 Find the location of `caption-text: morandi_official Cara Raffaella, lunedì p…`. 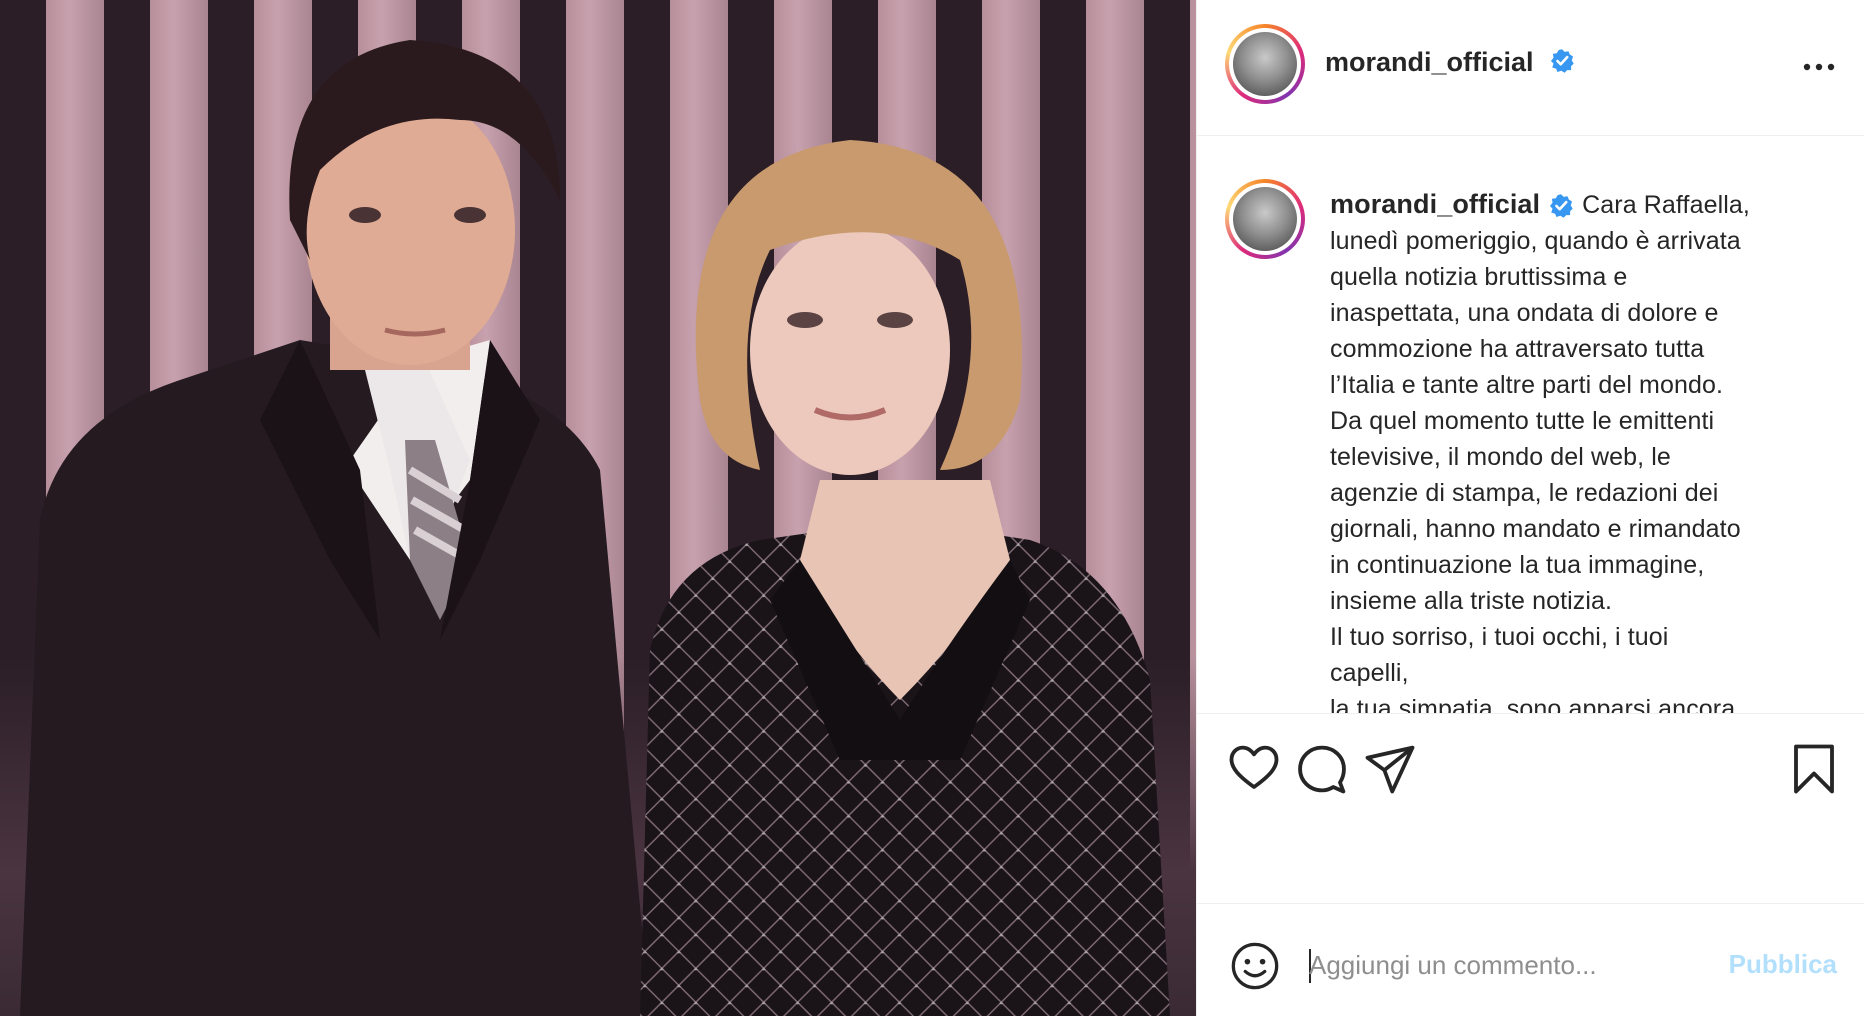

caption-text: morandi_official Cara Raffaella, lunedì p… is located at coordinates (1580, 449).